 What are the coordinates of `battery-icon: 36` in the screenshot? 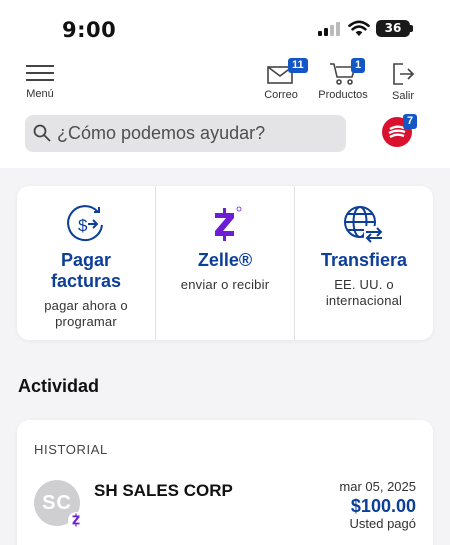 It's located at (393, 28).